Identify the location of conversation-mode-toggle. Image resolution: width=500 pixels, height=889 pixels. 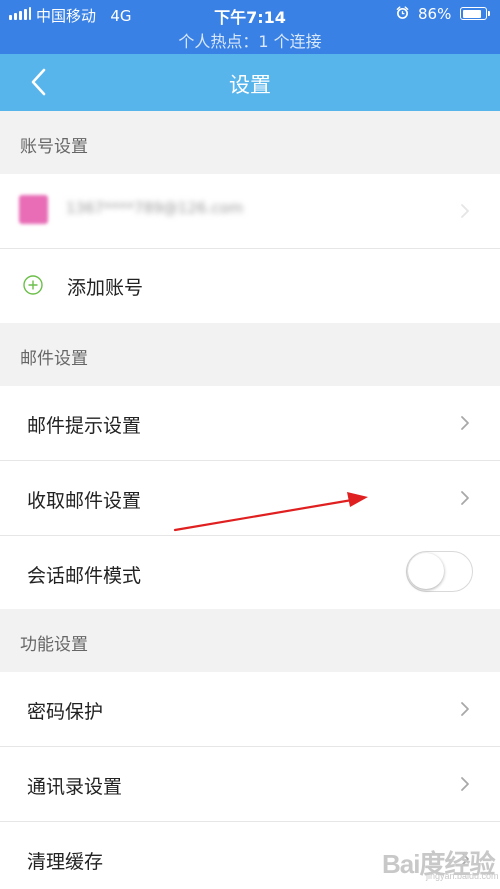
(439, 571).